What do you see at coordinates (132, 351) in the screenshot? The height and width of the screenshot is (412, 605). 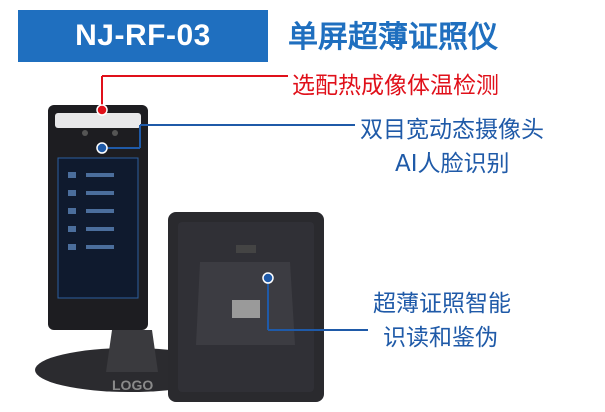 I see `device-stand` at bounding box center [132, 351].